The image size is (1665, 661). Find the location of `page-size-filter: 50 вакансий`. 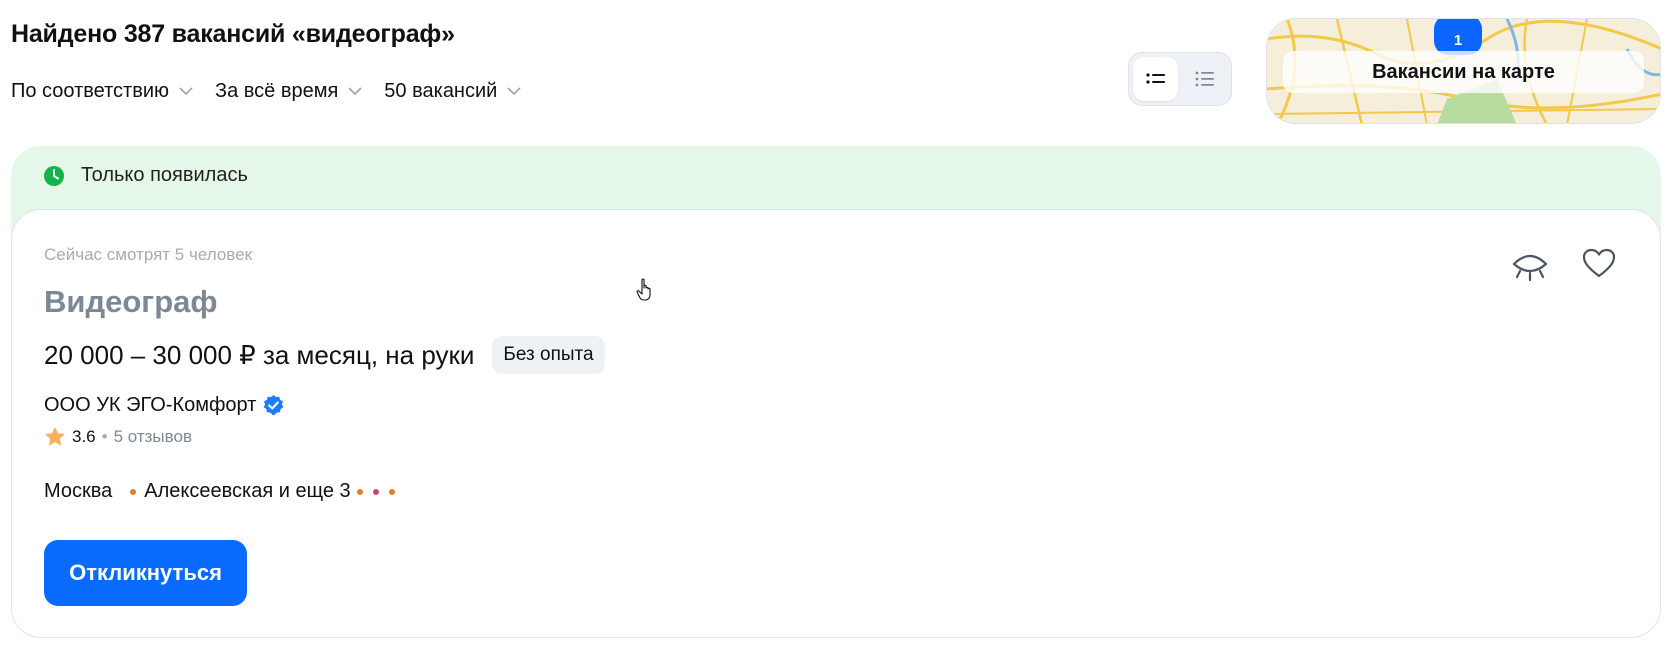

page-size-filter: 50 вакансий is located at coordinates (452, 91).